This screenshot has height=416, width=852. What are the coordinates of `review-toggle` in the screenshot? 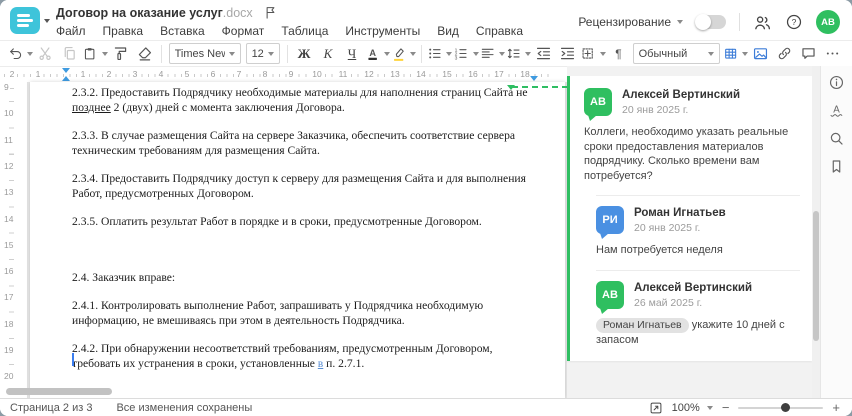 It's located at (710, 22).